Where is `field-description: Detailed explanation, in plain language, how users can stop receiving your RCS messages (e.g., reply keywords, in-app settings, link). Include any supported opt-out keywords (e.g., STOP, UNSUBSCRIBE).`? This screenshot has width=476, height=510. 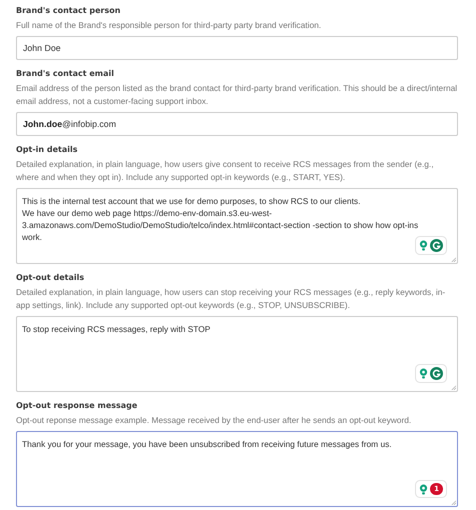
field-description: Detailed explanation, in plain language, how users can stop receiving your RCS messages (e.g., reply keywords, in-app settings, link). Include any supported opt-out keywords (e.g., STOP, UNSUBSCRIBE). is located at coordinates (231, 299).